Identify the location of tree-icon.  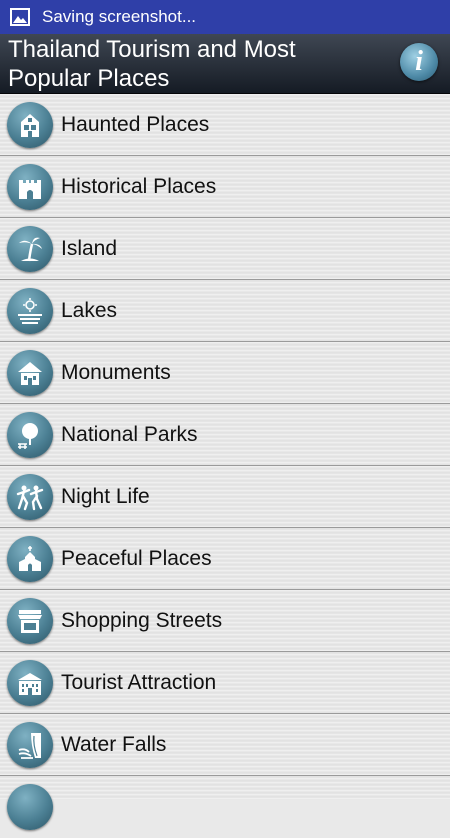
(30, 434).